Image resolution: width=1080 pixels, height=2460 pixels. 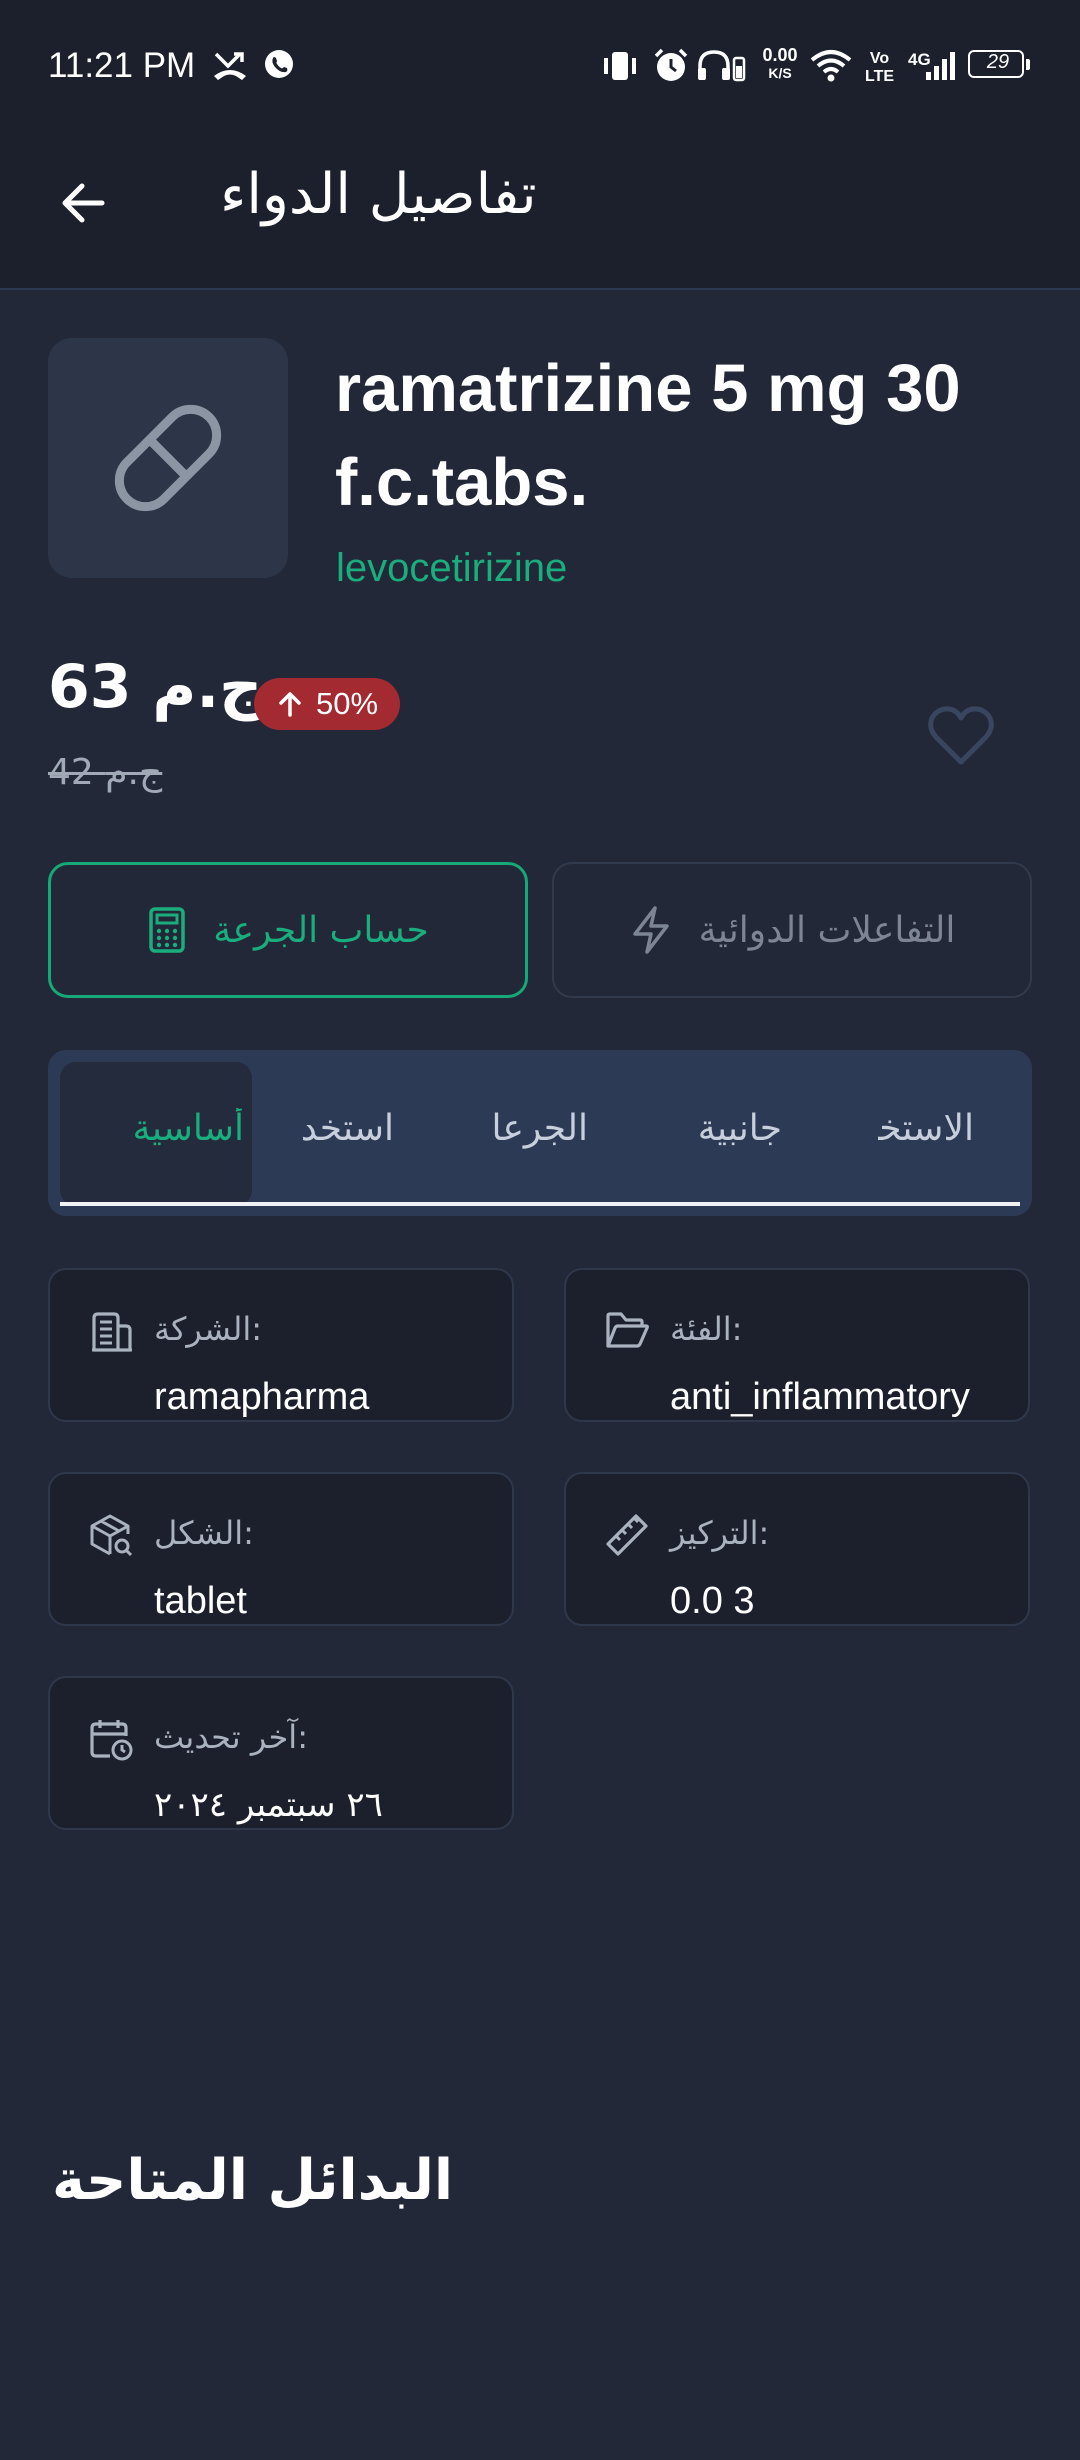 What do you see at coordinates (347, 1128) in the screenshot?
I see `tab-label: استخدامات` at bounding box center [347, 1128].